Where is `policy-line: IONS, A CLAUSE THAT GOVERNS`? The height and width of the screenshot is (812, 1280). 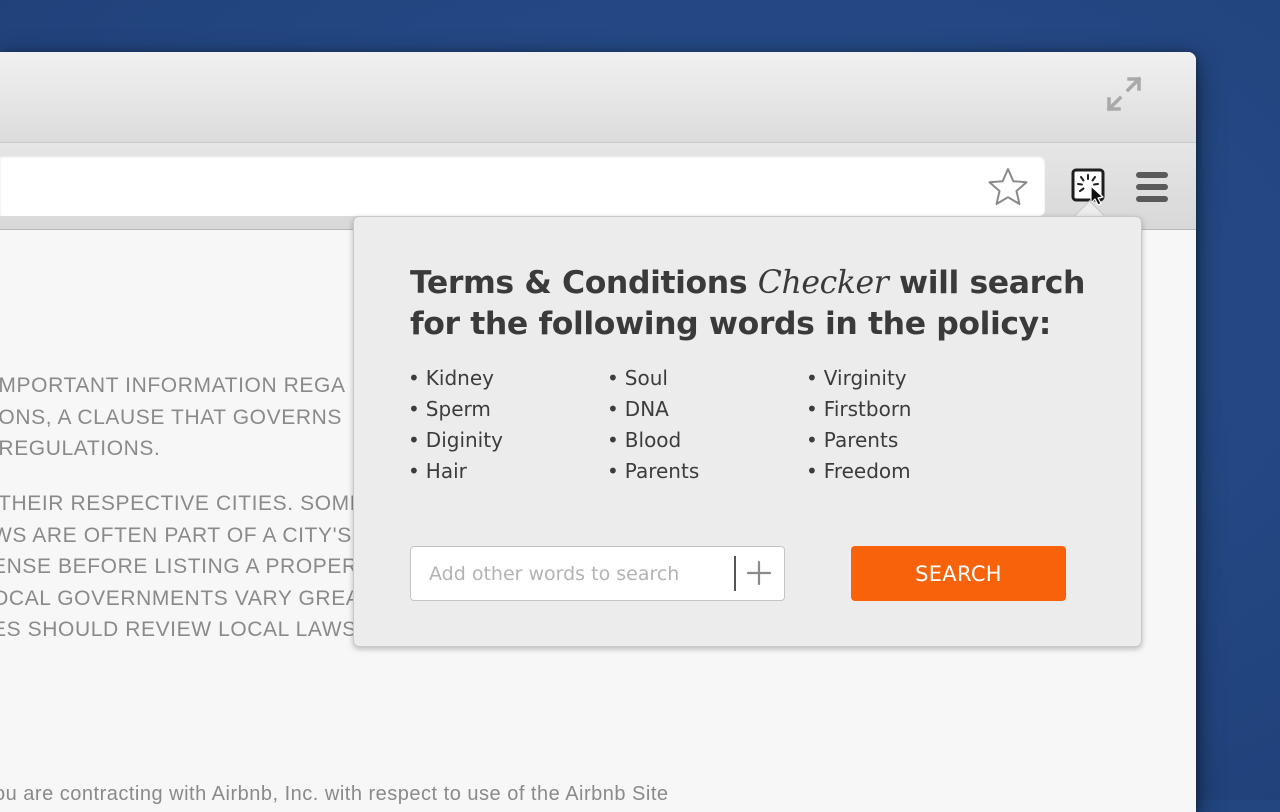
policy-line: IONS, A CLAUSE THAT GOVERNS is located at coordinates (171, 417).